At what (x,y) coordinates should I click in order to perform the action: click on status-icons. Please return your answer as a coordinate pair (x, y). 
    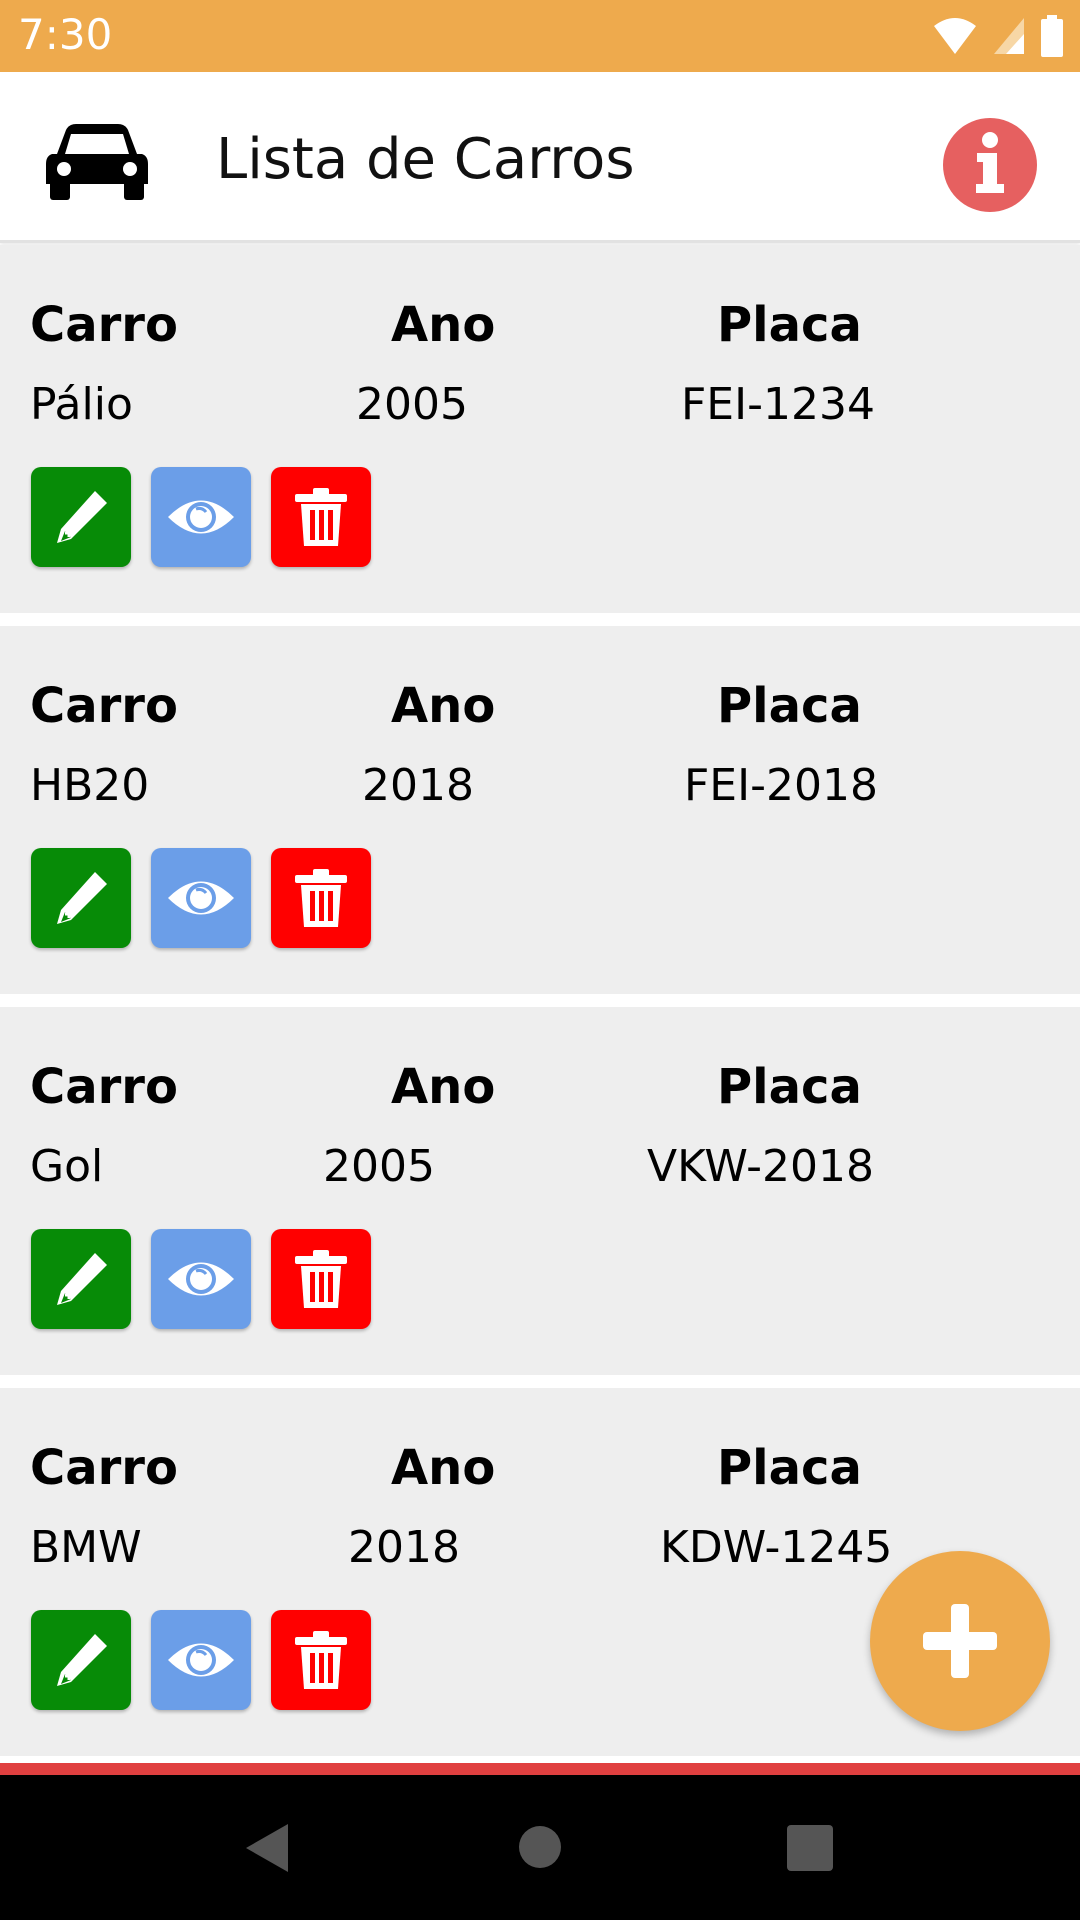
    Looking at the image, I should click on (998, 36).